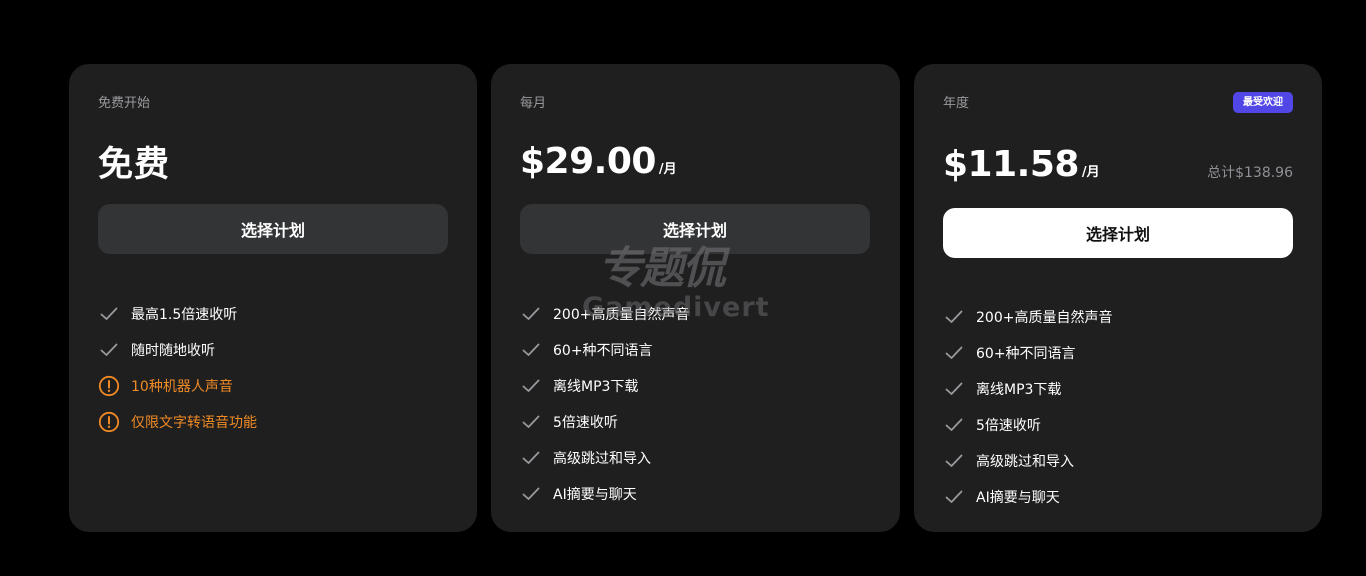 Image resolution: width=1366 pixels, height=576 pixels. Describe the element at coordinates (533, 103) in the screenshot. I see `plan-name: 每月` at that location.